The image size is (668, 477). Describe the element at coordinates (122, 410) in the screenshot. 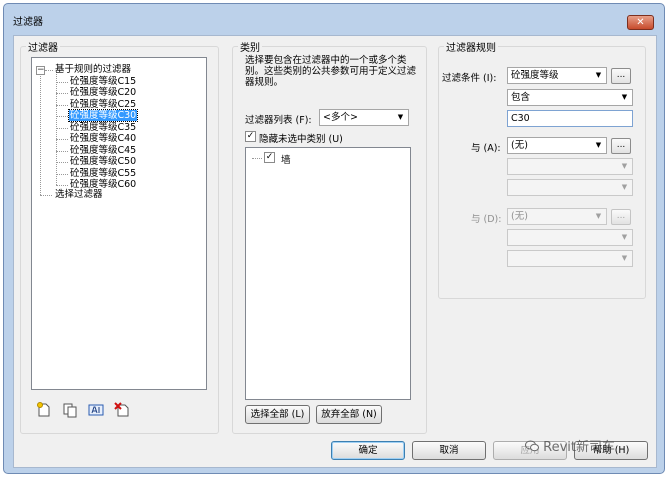

I see `delete-filter-icon` at that location.